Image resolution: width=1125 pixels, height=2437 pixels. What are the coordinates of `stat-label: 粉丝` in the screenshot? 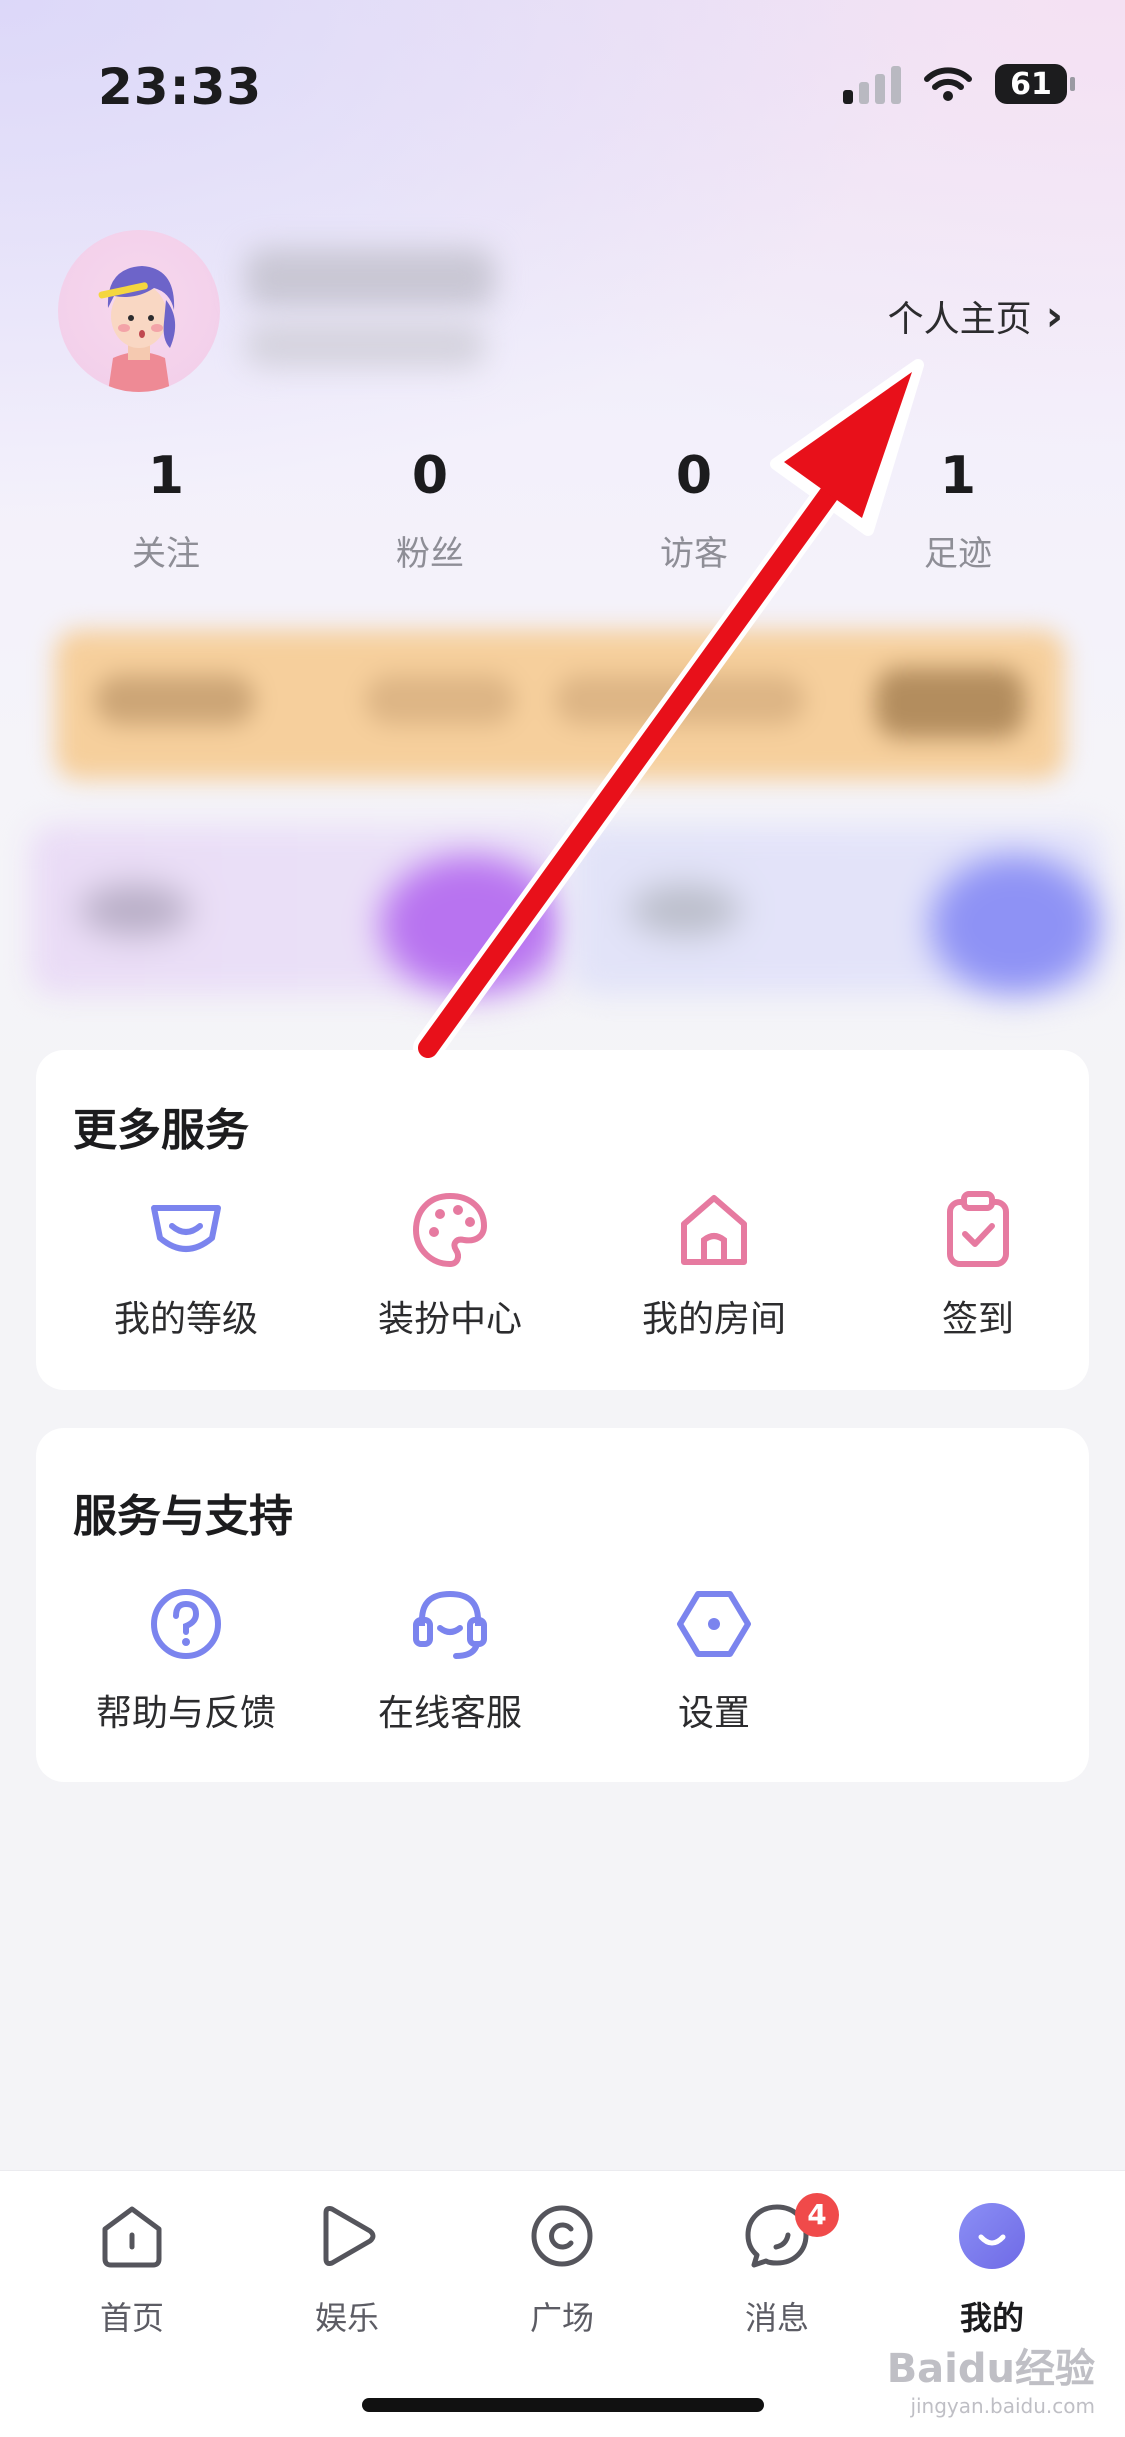 It's located at (430, 554).